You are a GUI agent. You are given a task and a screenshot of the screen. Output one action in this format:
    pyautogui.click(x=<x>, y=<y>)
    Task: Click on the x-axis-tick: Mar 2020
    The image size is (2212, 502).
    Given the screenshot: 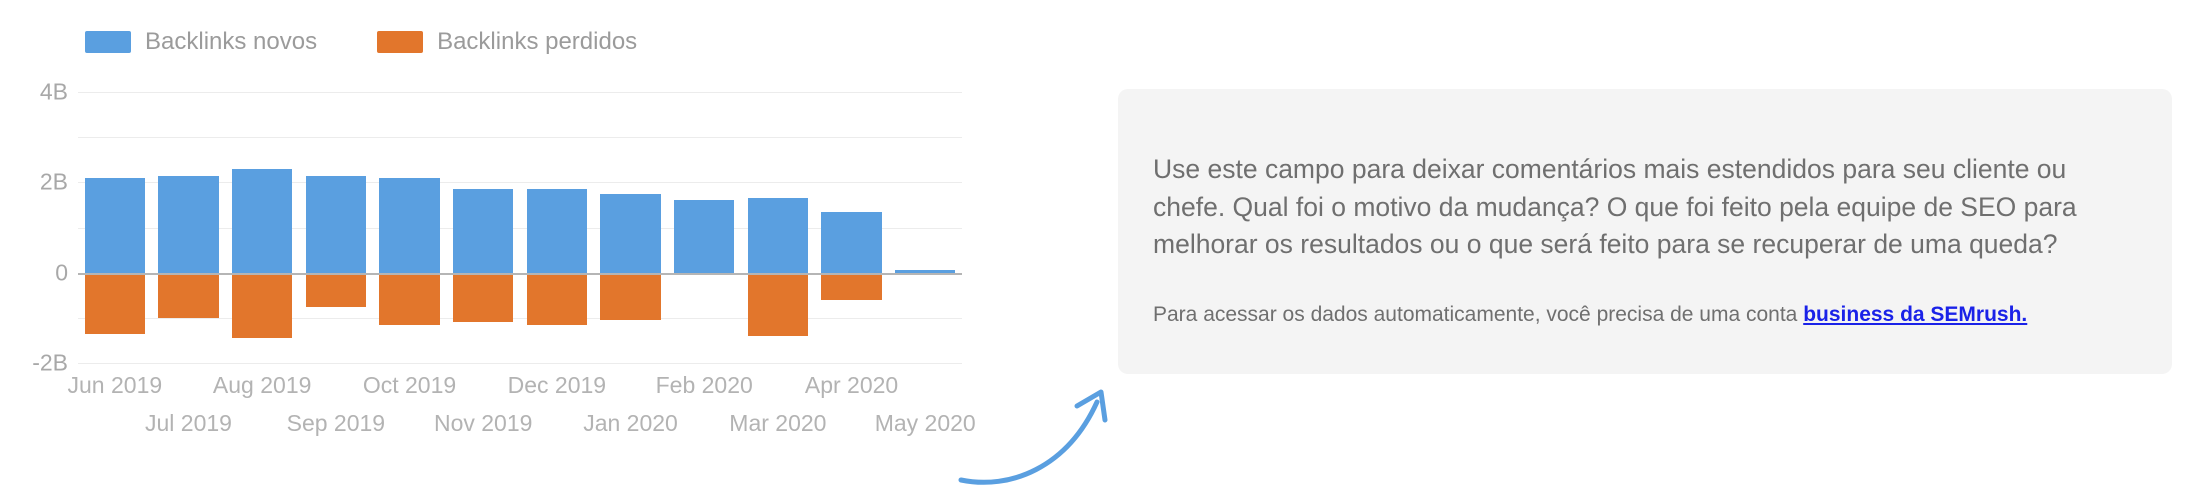 What is the action you would take?
    pyautogui.click(x=777, y=408)
    